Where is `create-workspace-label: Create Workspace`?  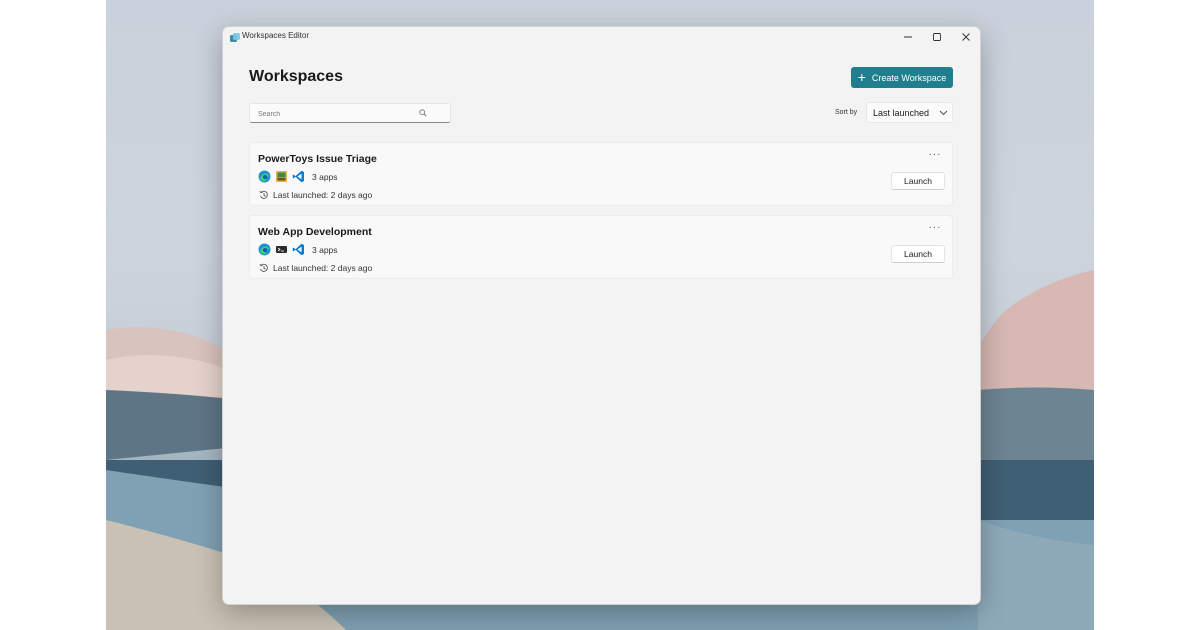 create-workspace-label: Create Workspace is located at coordinates (909, 77).